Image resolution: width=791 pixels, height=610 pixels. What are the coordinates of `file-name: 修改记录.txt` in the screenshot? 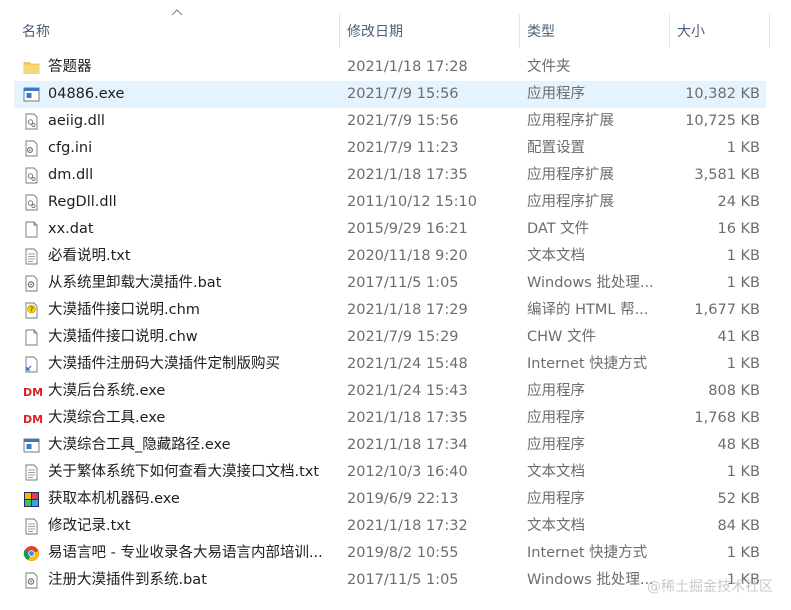 It's located at (89, 526).